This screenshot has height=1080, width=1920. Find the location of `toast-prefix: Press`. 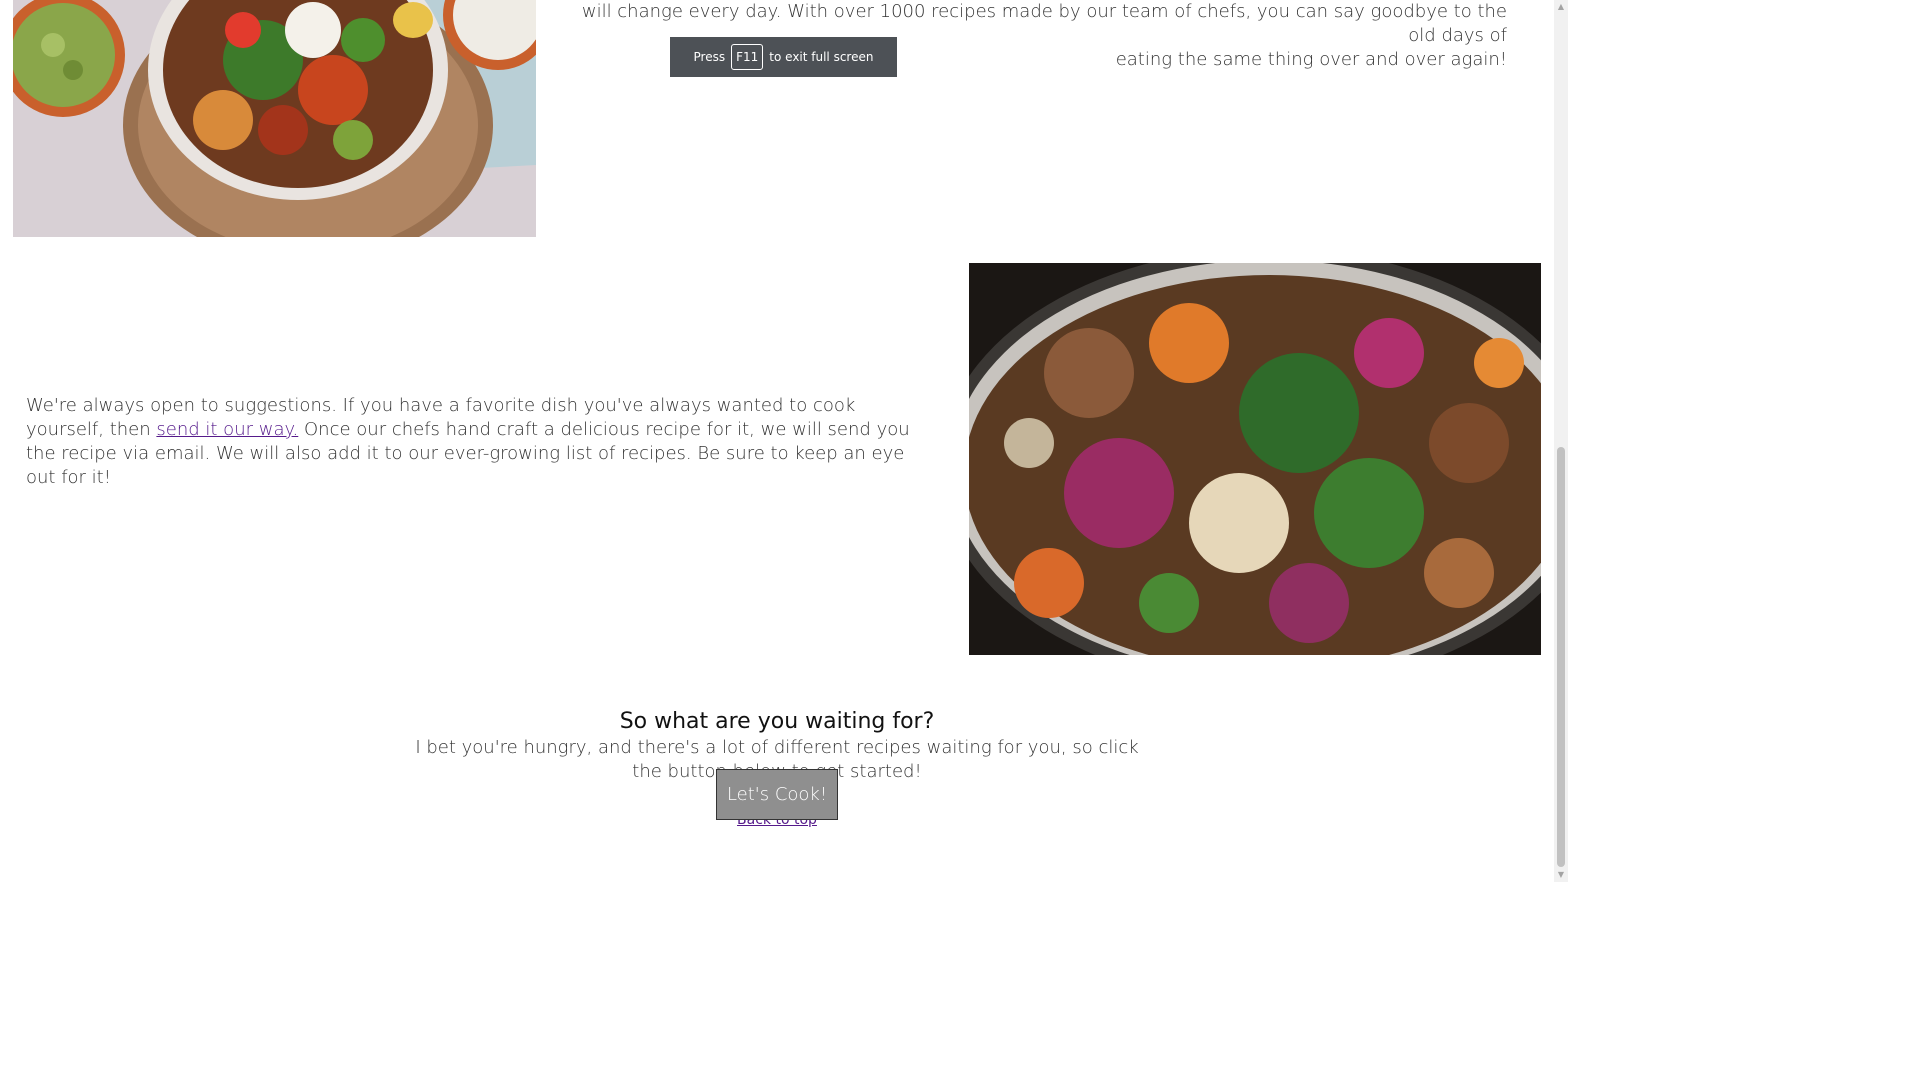

toast-prefix: Press is located at coordinates (709, 57).